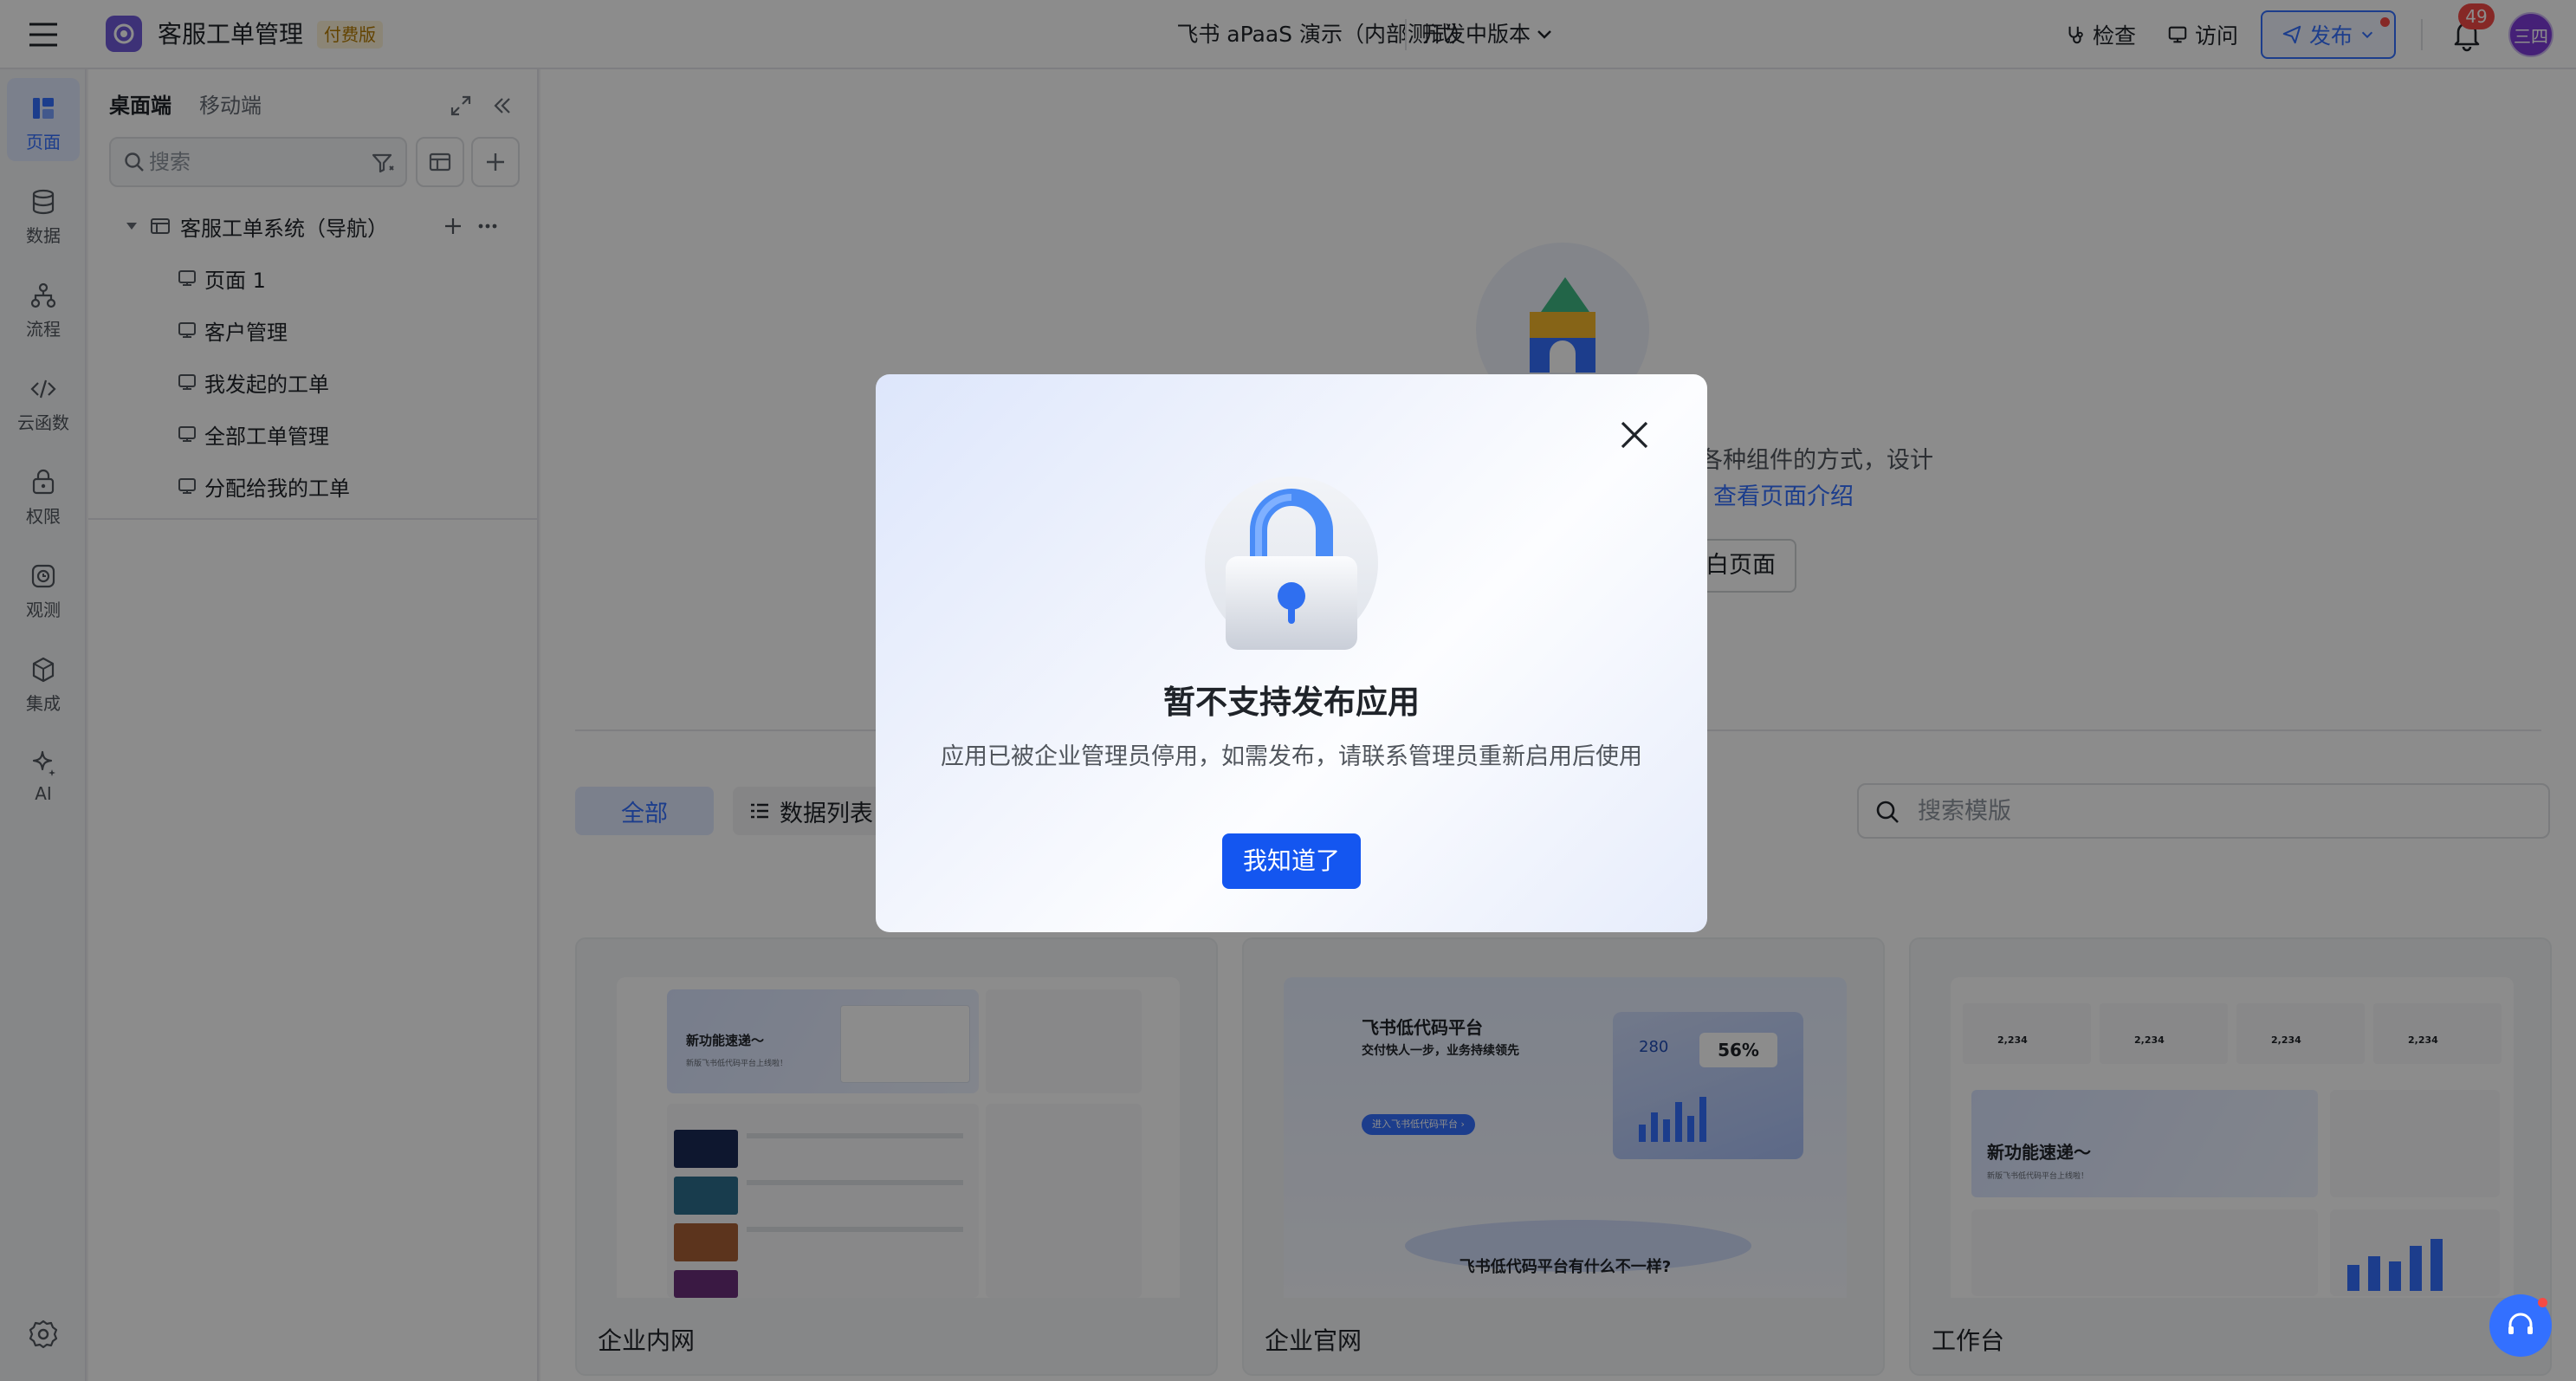  What do you see at coordinates (1291, 563) in the screenshot?
I see `lock-icon` at bounding box center [1291, 563].